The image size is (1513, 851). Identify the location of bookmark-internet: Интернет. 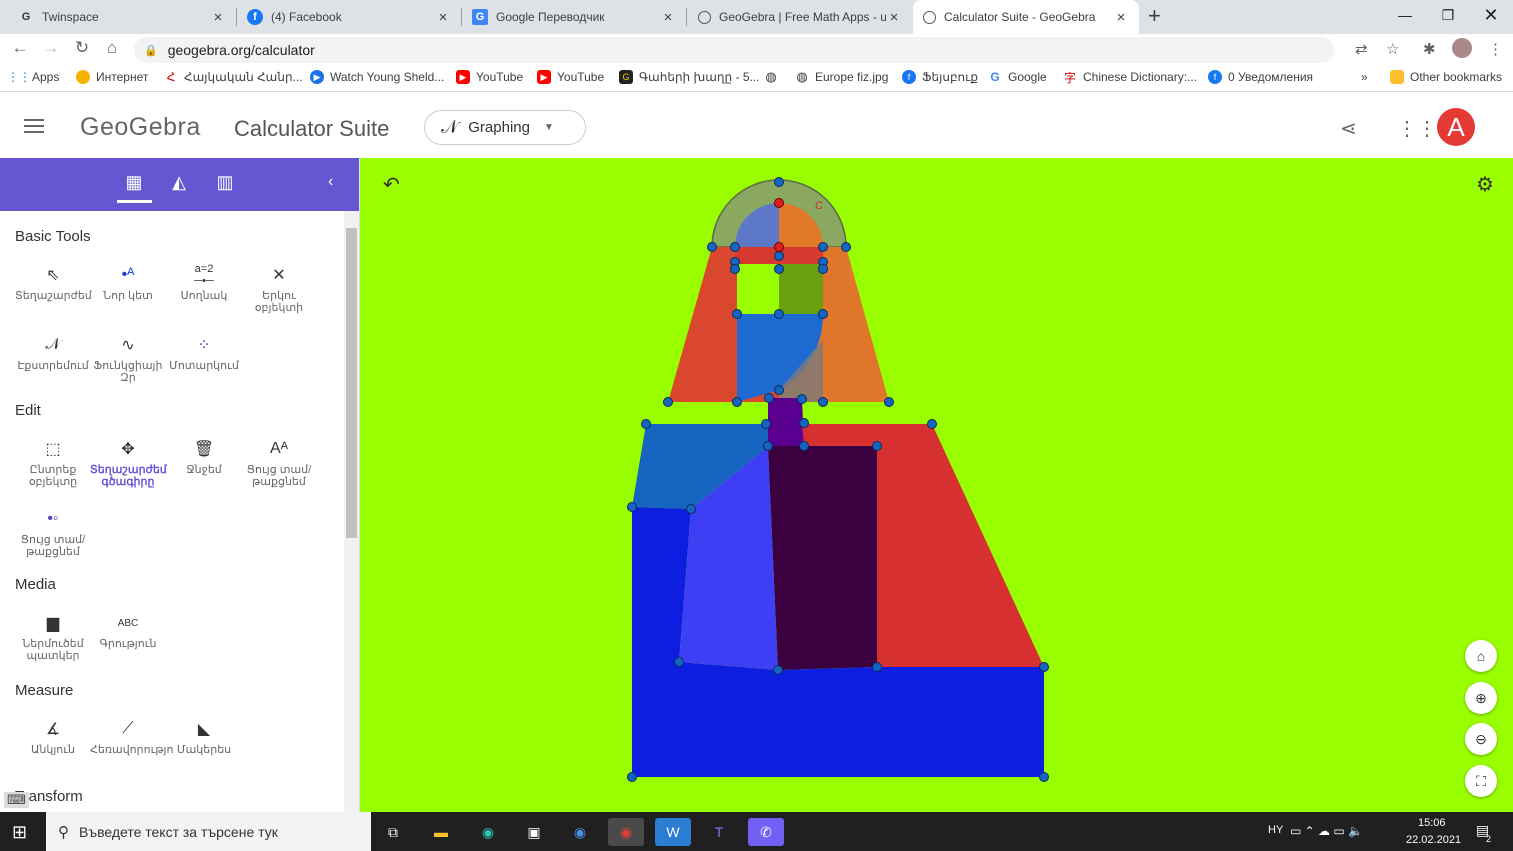
(112, 77).